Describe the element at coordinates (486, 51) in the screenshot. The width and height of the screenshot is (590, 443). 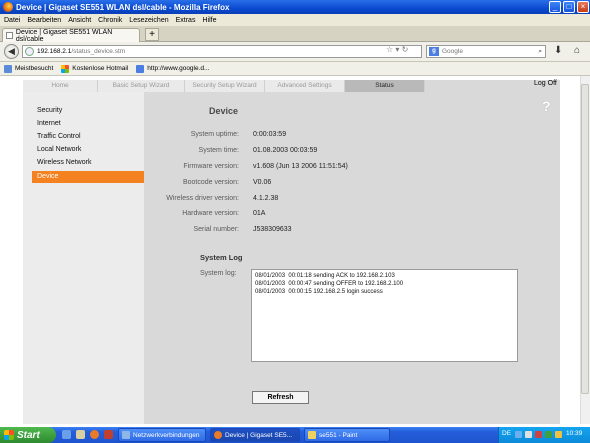
I see `search-input: g Google ⌕` at that location.